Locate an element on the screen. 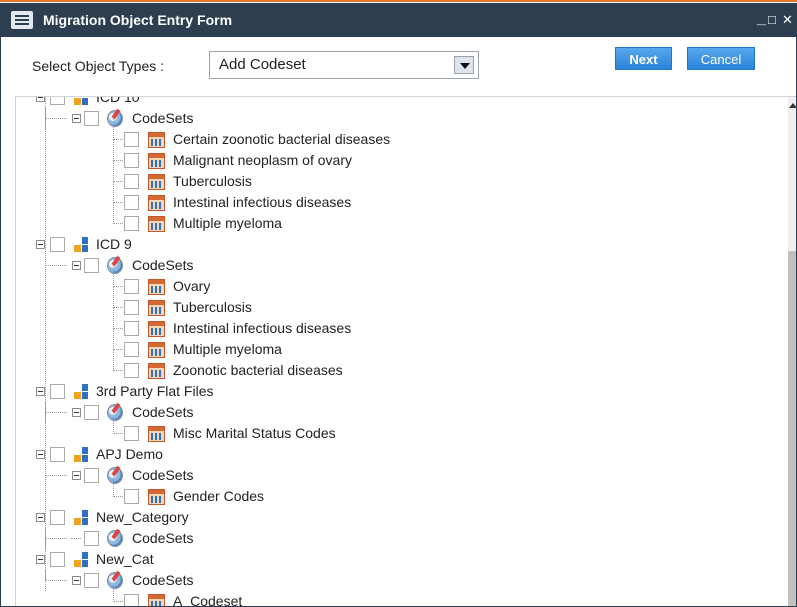 The image size is (797, 607). codesets-icon is located at coordinates (115, 412).